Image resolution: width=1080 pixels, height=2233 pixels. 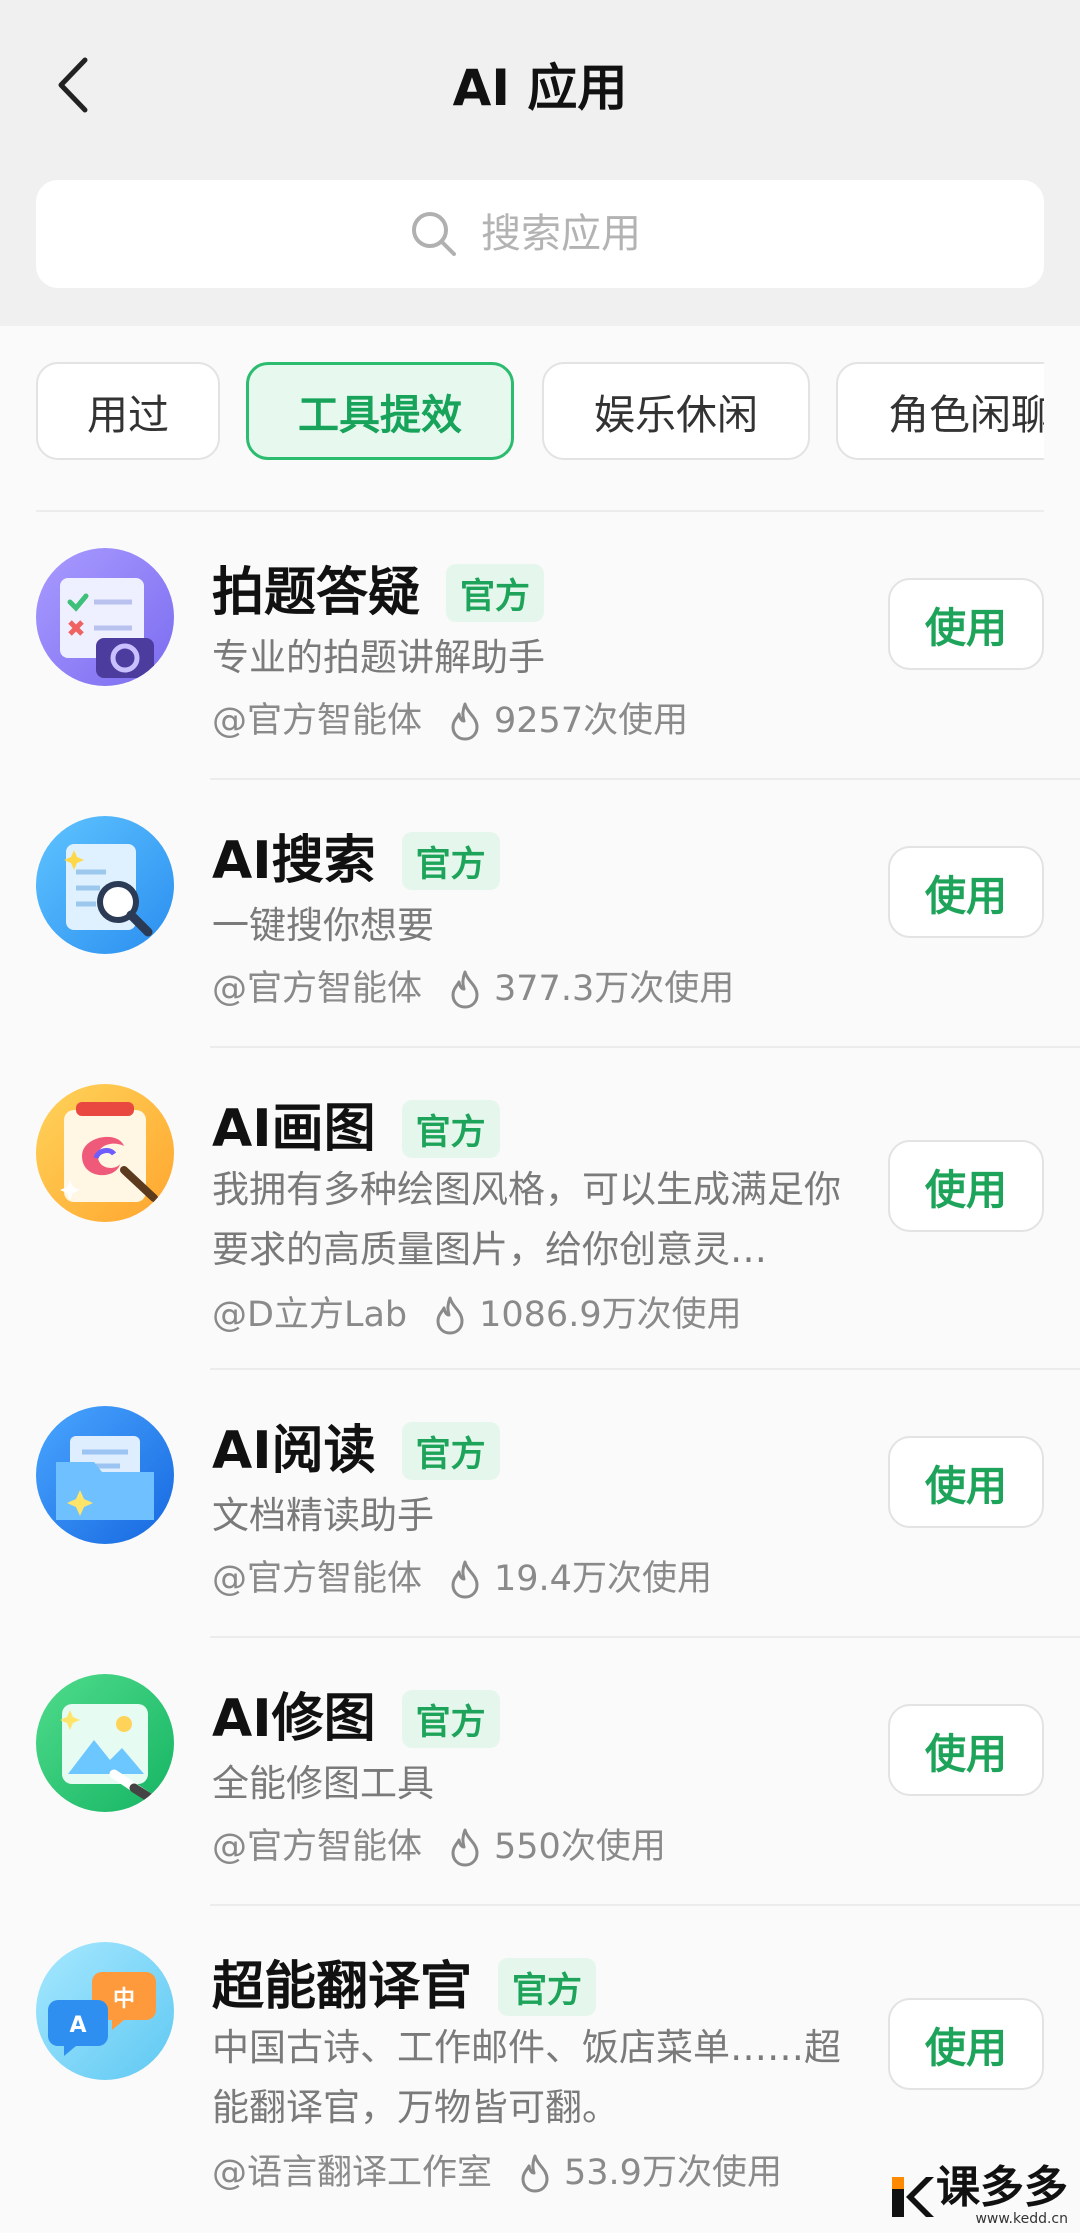 What do you see at coordinates (1002, 2187) in the screenshot?
I see `watermark-text: 课多多` at bounding box center [1002, 2187].